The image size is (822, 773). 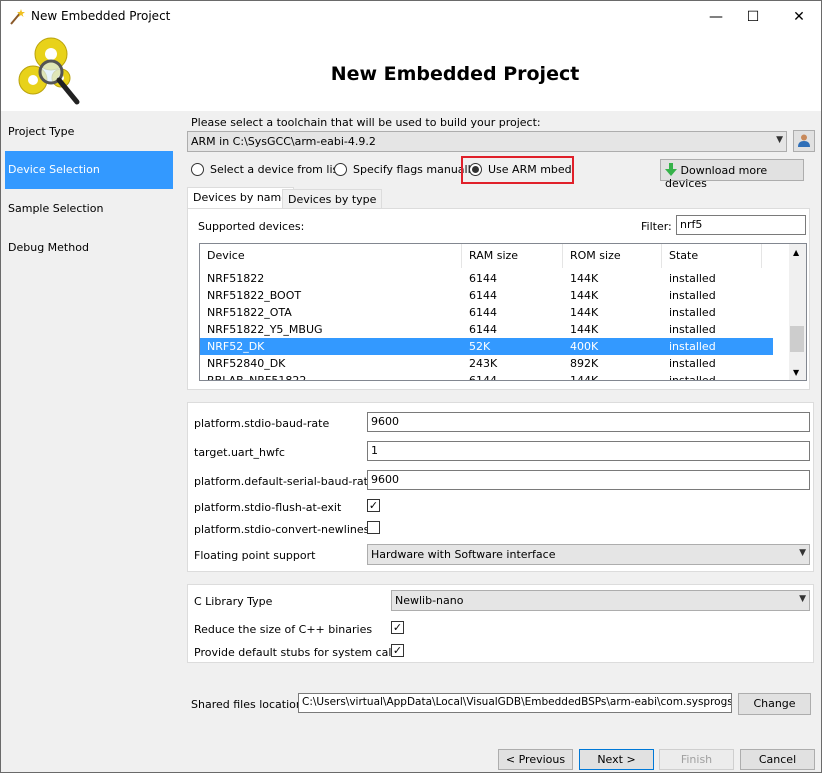 I want to click on table-row: RBLAB_NRF51822 6144 144K installed, so click(x=486, y=376).